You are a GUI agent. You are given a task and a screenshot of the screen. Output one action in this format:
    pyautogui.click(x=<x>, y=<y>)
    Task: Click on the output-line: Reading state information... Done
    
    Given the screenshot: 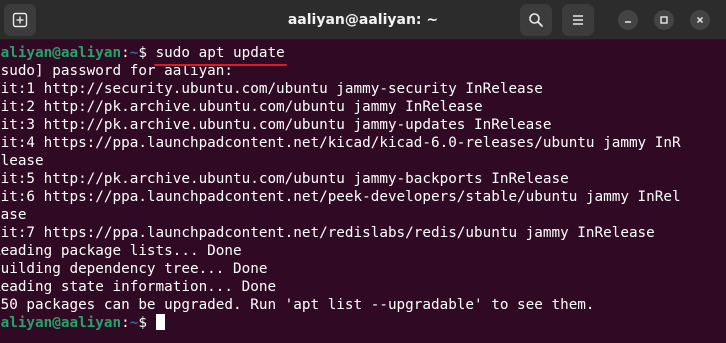 What is the action you would take?
    pyautogui.click(x=138, y=287)
    